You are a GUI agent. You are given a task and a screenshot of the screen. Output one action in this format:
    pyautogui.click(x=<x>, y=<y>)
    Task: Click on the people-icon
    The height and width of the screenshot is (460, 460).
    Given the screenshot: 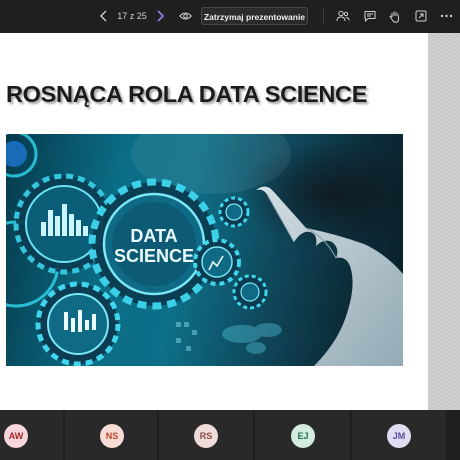 What is the action you would take?
    pyautogui.click(x=343, y=16)
    